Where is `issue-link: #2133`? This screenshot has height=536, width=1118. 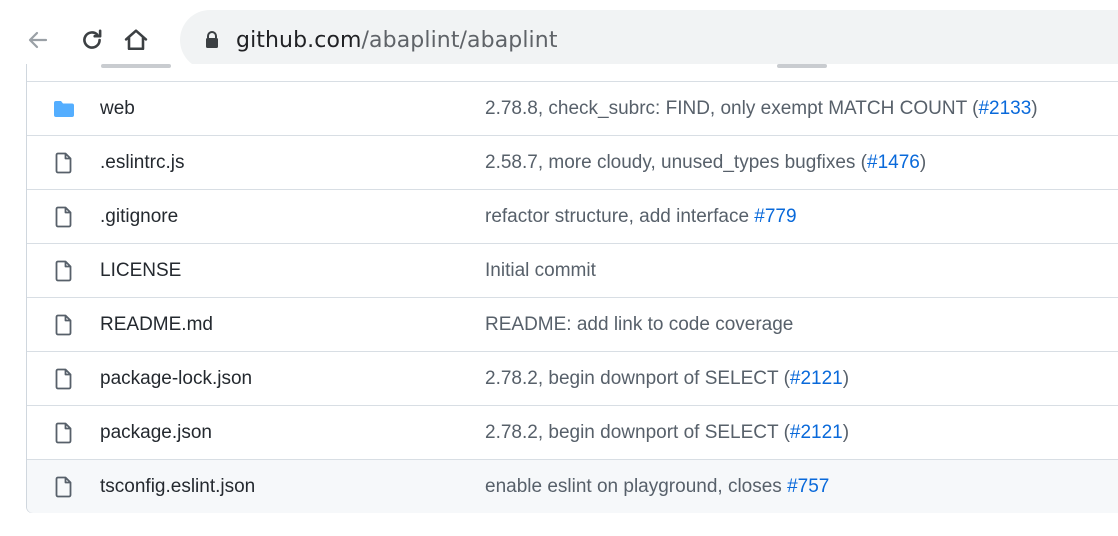
issue-link: #2133 is located at coordinates (1004, 108).